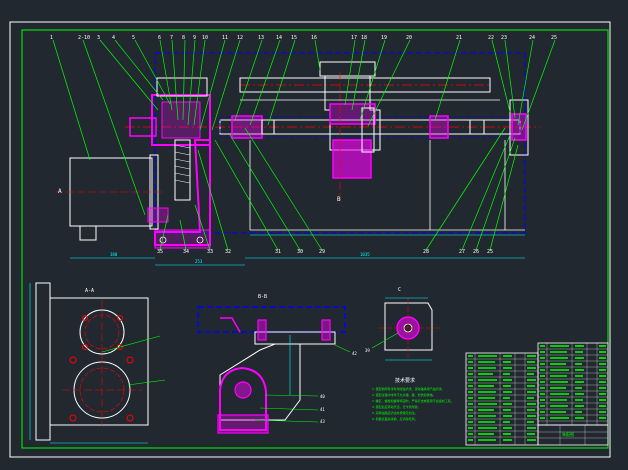  I want to click on bom-right-frame, so click(573, 384).